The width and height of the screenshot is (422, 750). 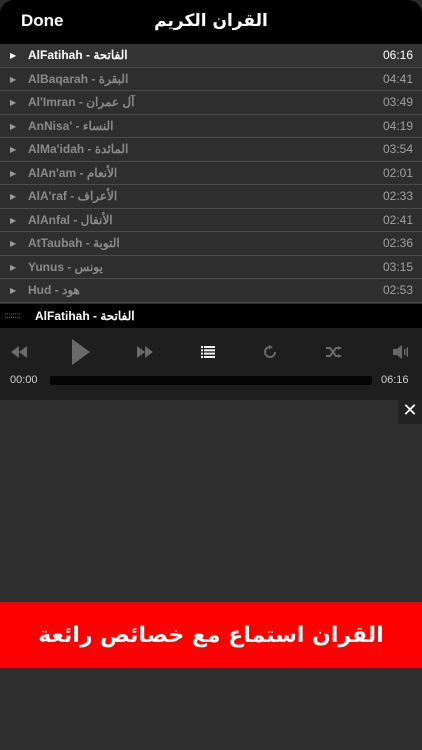 I want to click on playlist-icon, so click(x=208, y=352).